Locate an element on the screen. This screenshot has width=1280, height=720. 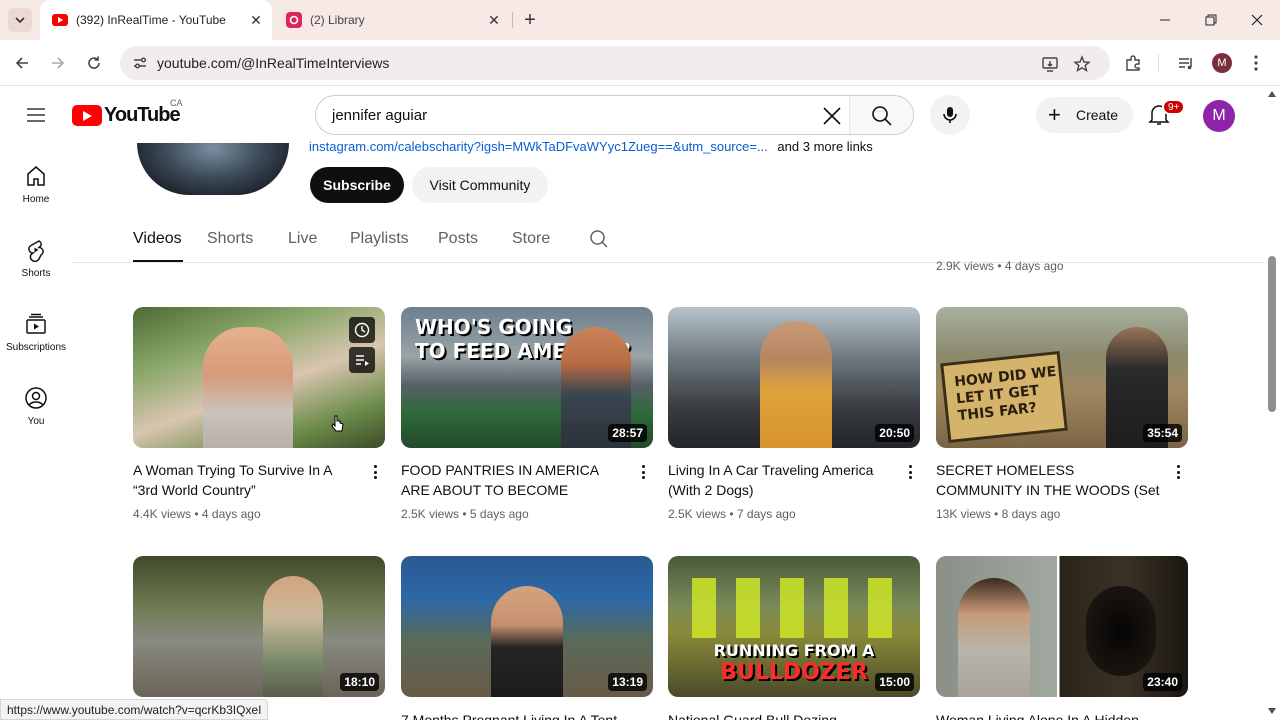
video-card: 18:10 is located at coordinates (259, 626).